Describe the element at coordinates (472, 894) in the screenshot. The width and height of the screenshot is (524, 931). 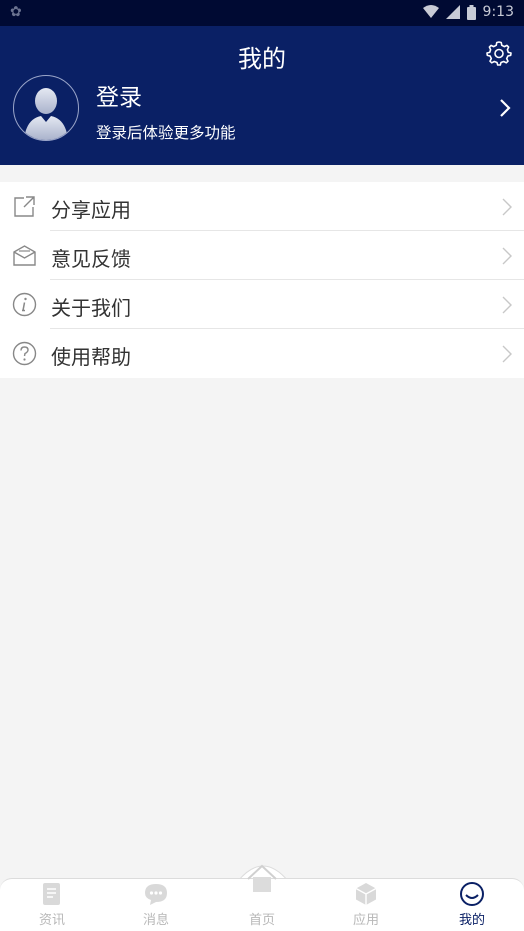
I see `profile-icon` at that location.